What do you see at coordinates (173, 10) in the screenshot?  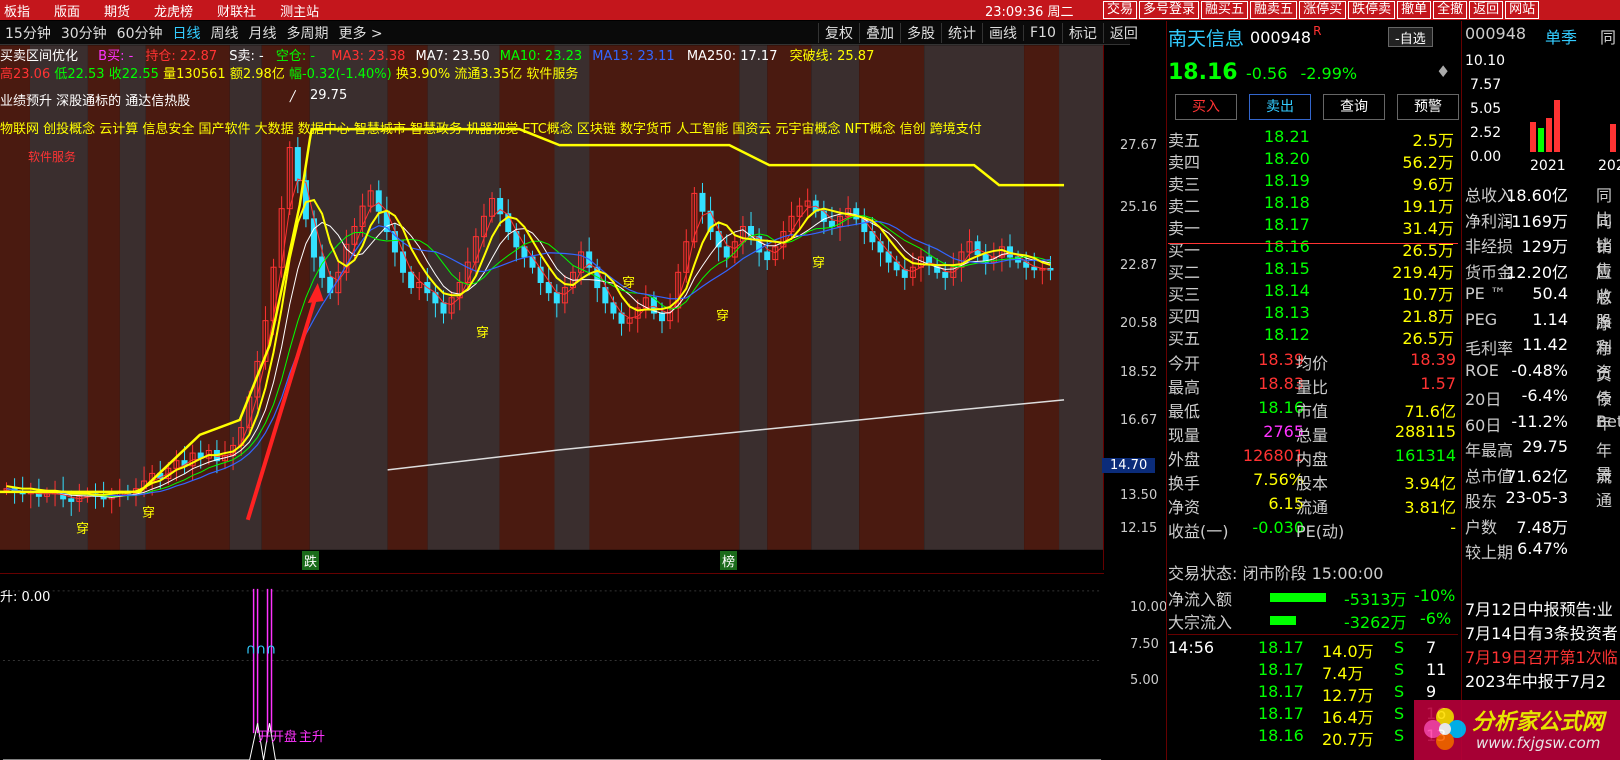 I see `menu-item: 龙虎榜` at bounding box center [173, 10].